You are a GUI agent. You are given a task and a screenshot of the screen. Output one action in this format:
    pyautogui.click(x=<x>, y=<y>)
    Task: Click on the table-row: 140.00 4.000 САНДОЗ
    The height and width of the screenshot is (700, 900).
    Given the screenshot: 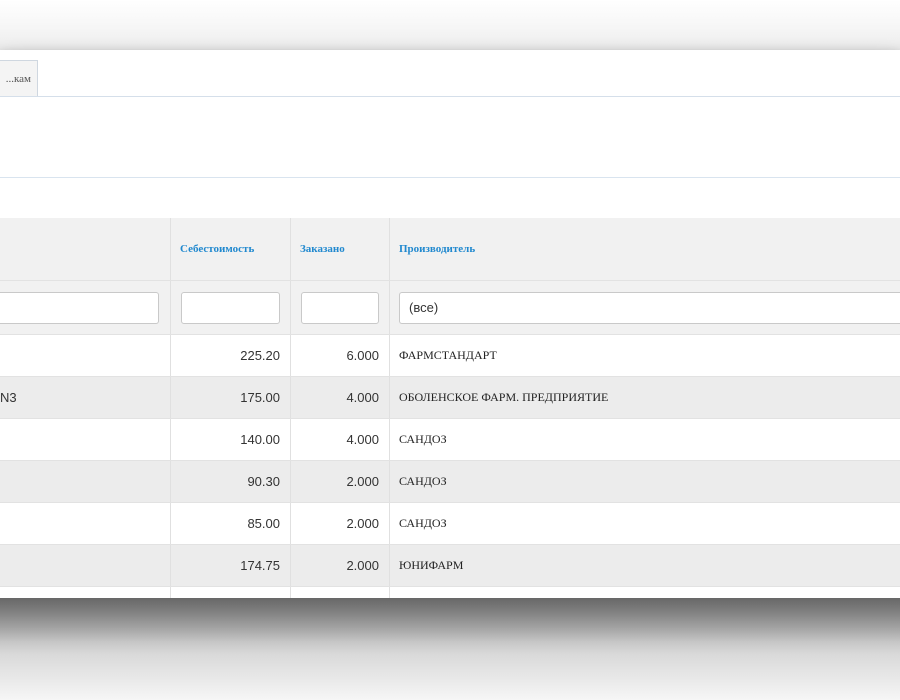 What is the action you would take?
    pyautogui.click(x=450, y=440)
    